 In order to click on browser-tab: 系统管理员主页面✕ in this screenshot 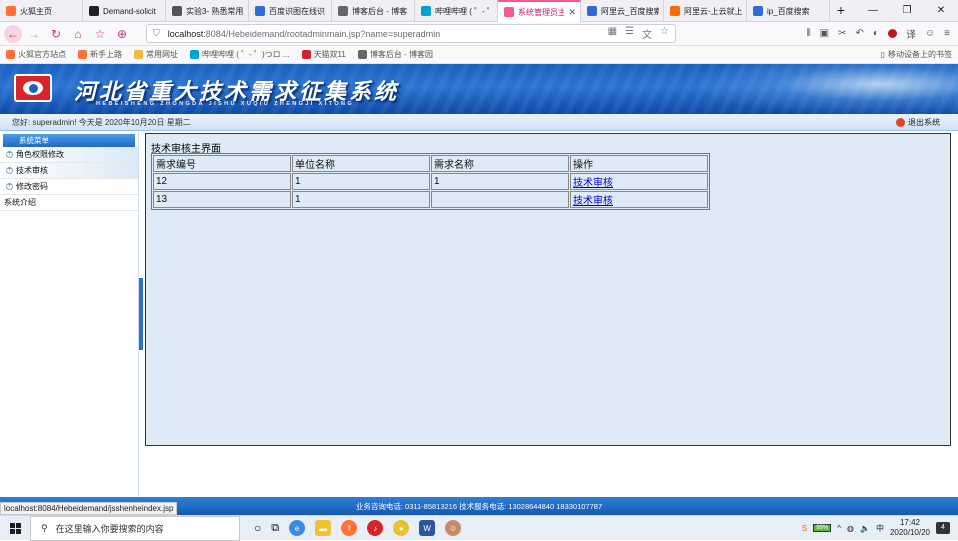, I will do `click(539, 11)`.